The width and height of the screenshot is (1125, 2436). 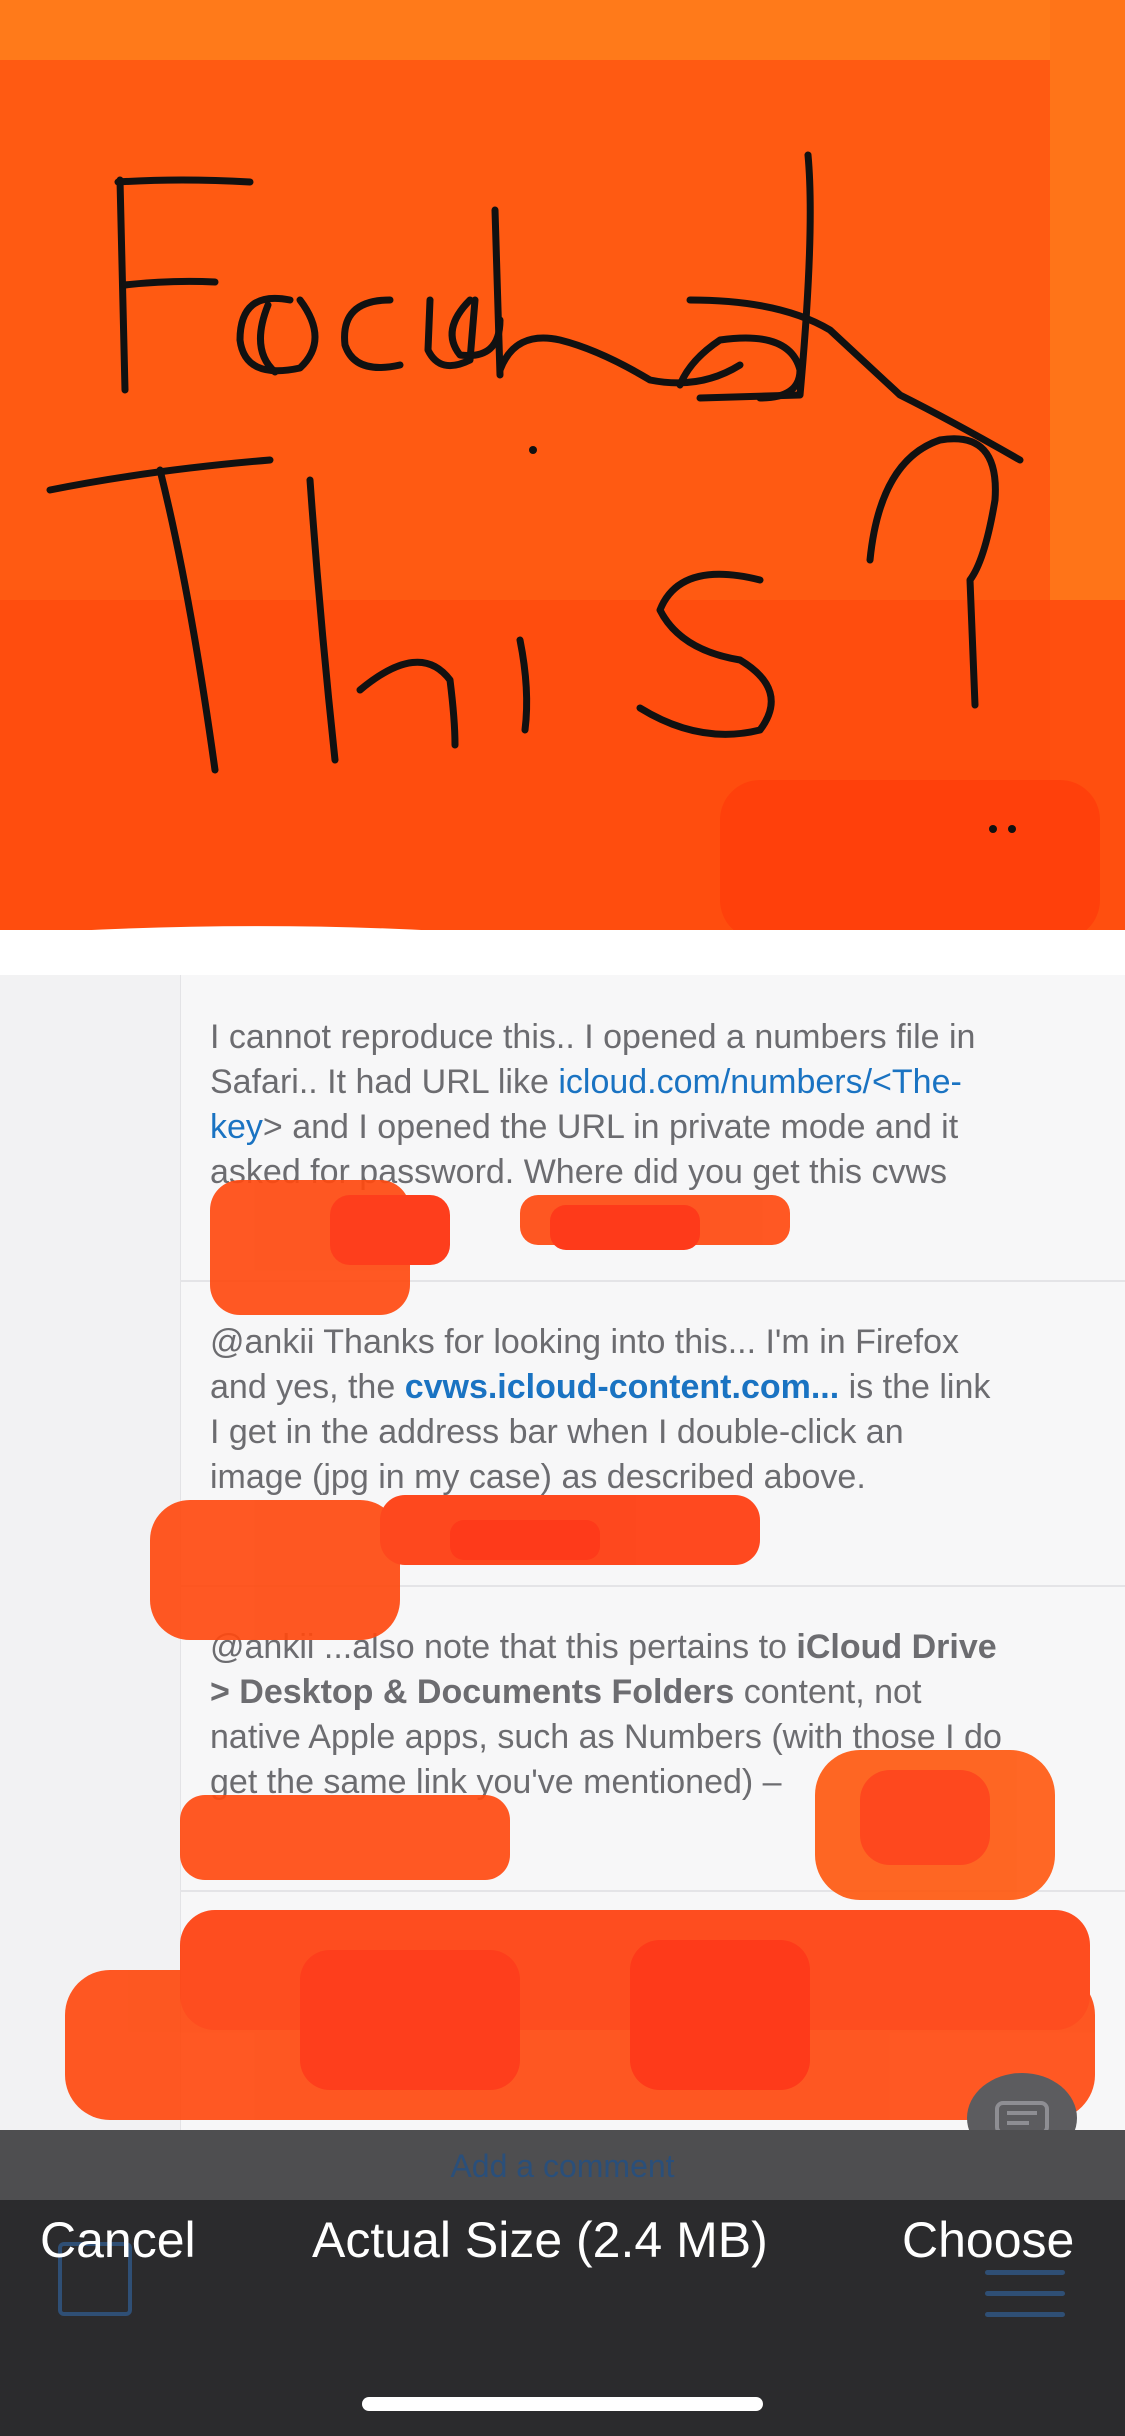 I want to click on home-indicator, so click(x=562, y=2404).